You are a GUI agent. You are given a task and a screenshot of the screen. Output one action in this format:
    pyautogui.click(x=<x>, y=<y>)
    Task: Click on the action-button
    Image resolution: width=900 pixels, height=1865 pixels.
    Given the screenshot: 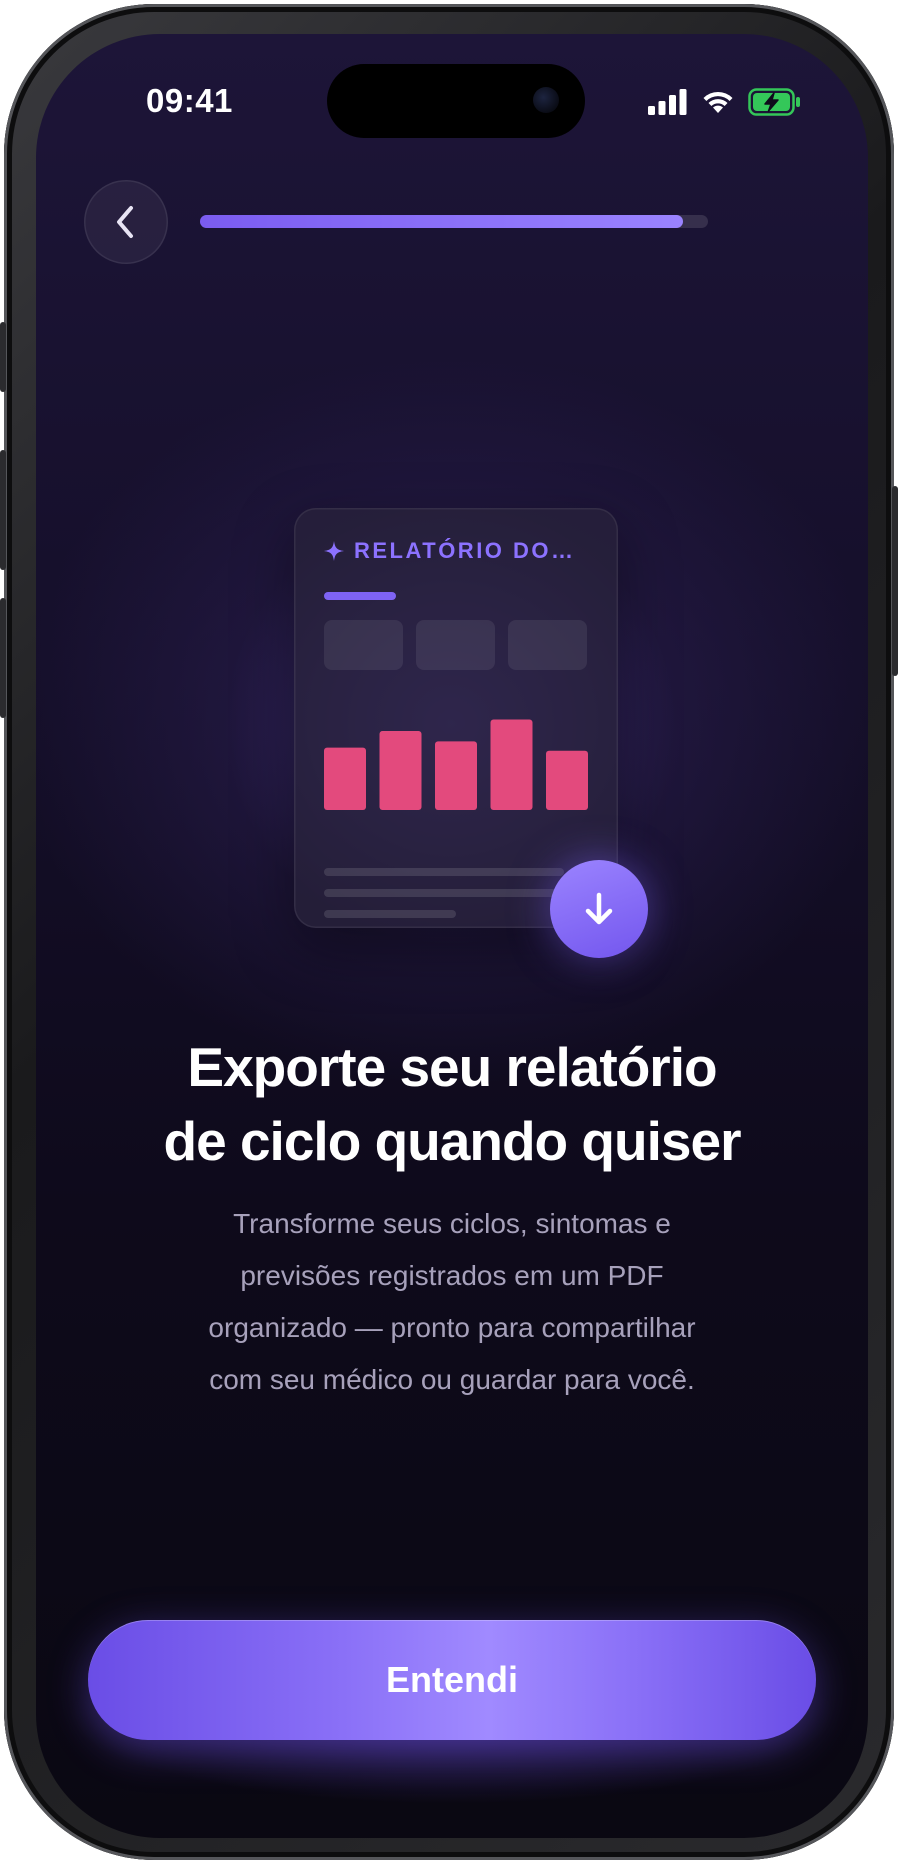 What is the action you would take?
    pyautogui.click(x=3, y=357)
    